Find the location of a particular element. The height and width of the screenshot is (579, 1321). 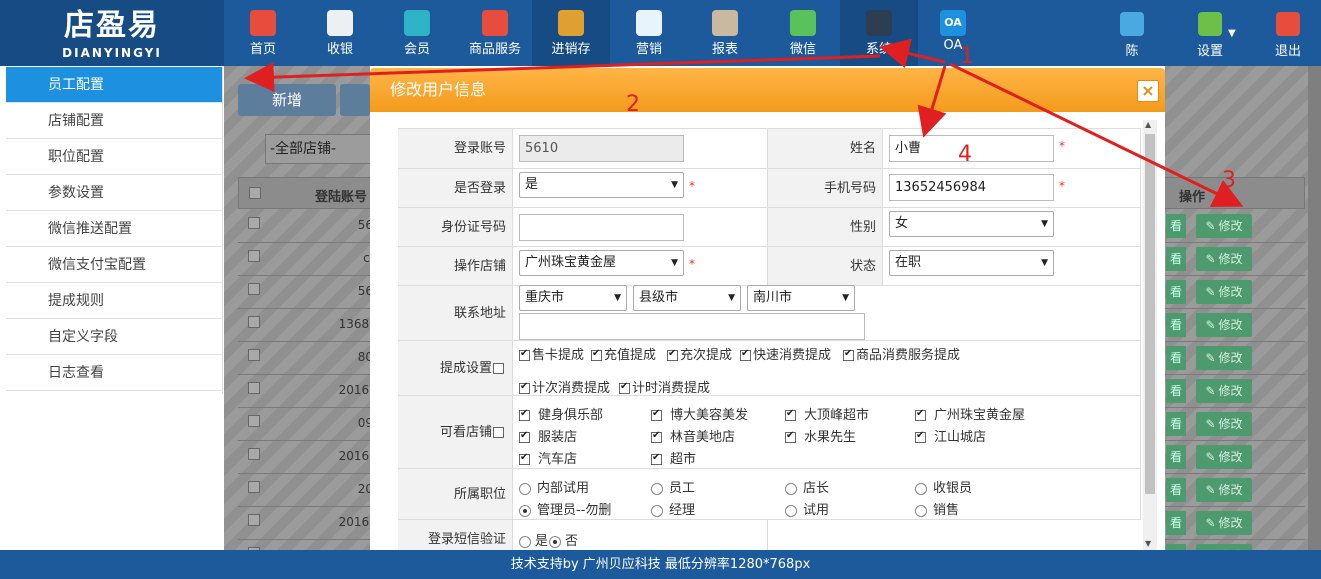

arrow-to-staff-config is located at coordinates (562, 73).